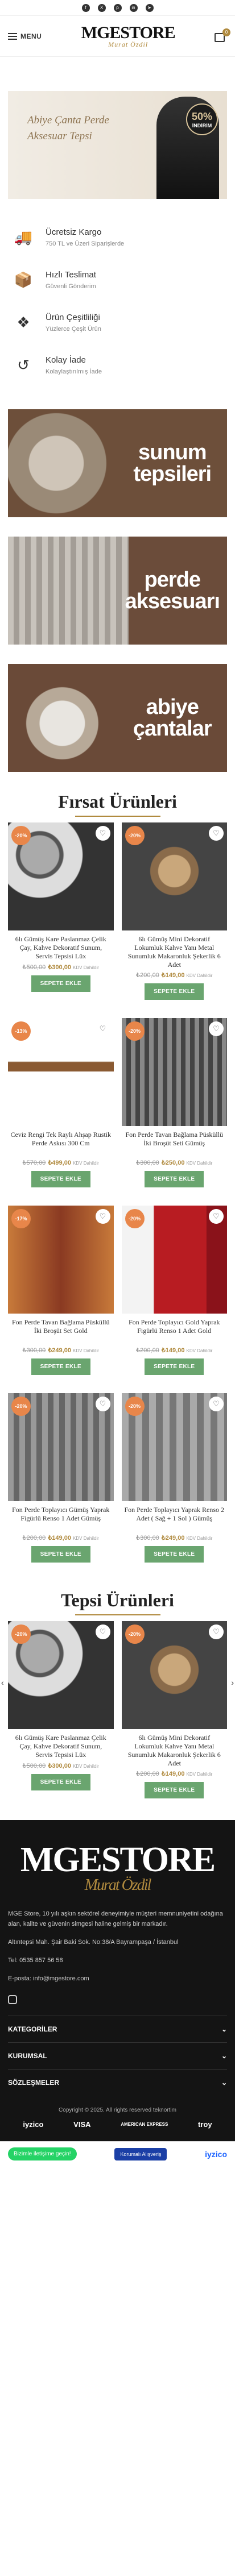 This screenshot has width=235, height=2576. I want to click on whatsapp-button: Bizimle iletişime geçin!, so click(42, 2154).